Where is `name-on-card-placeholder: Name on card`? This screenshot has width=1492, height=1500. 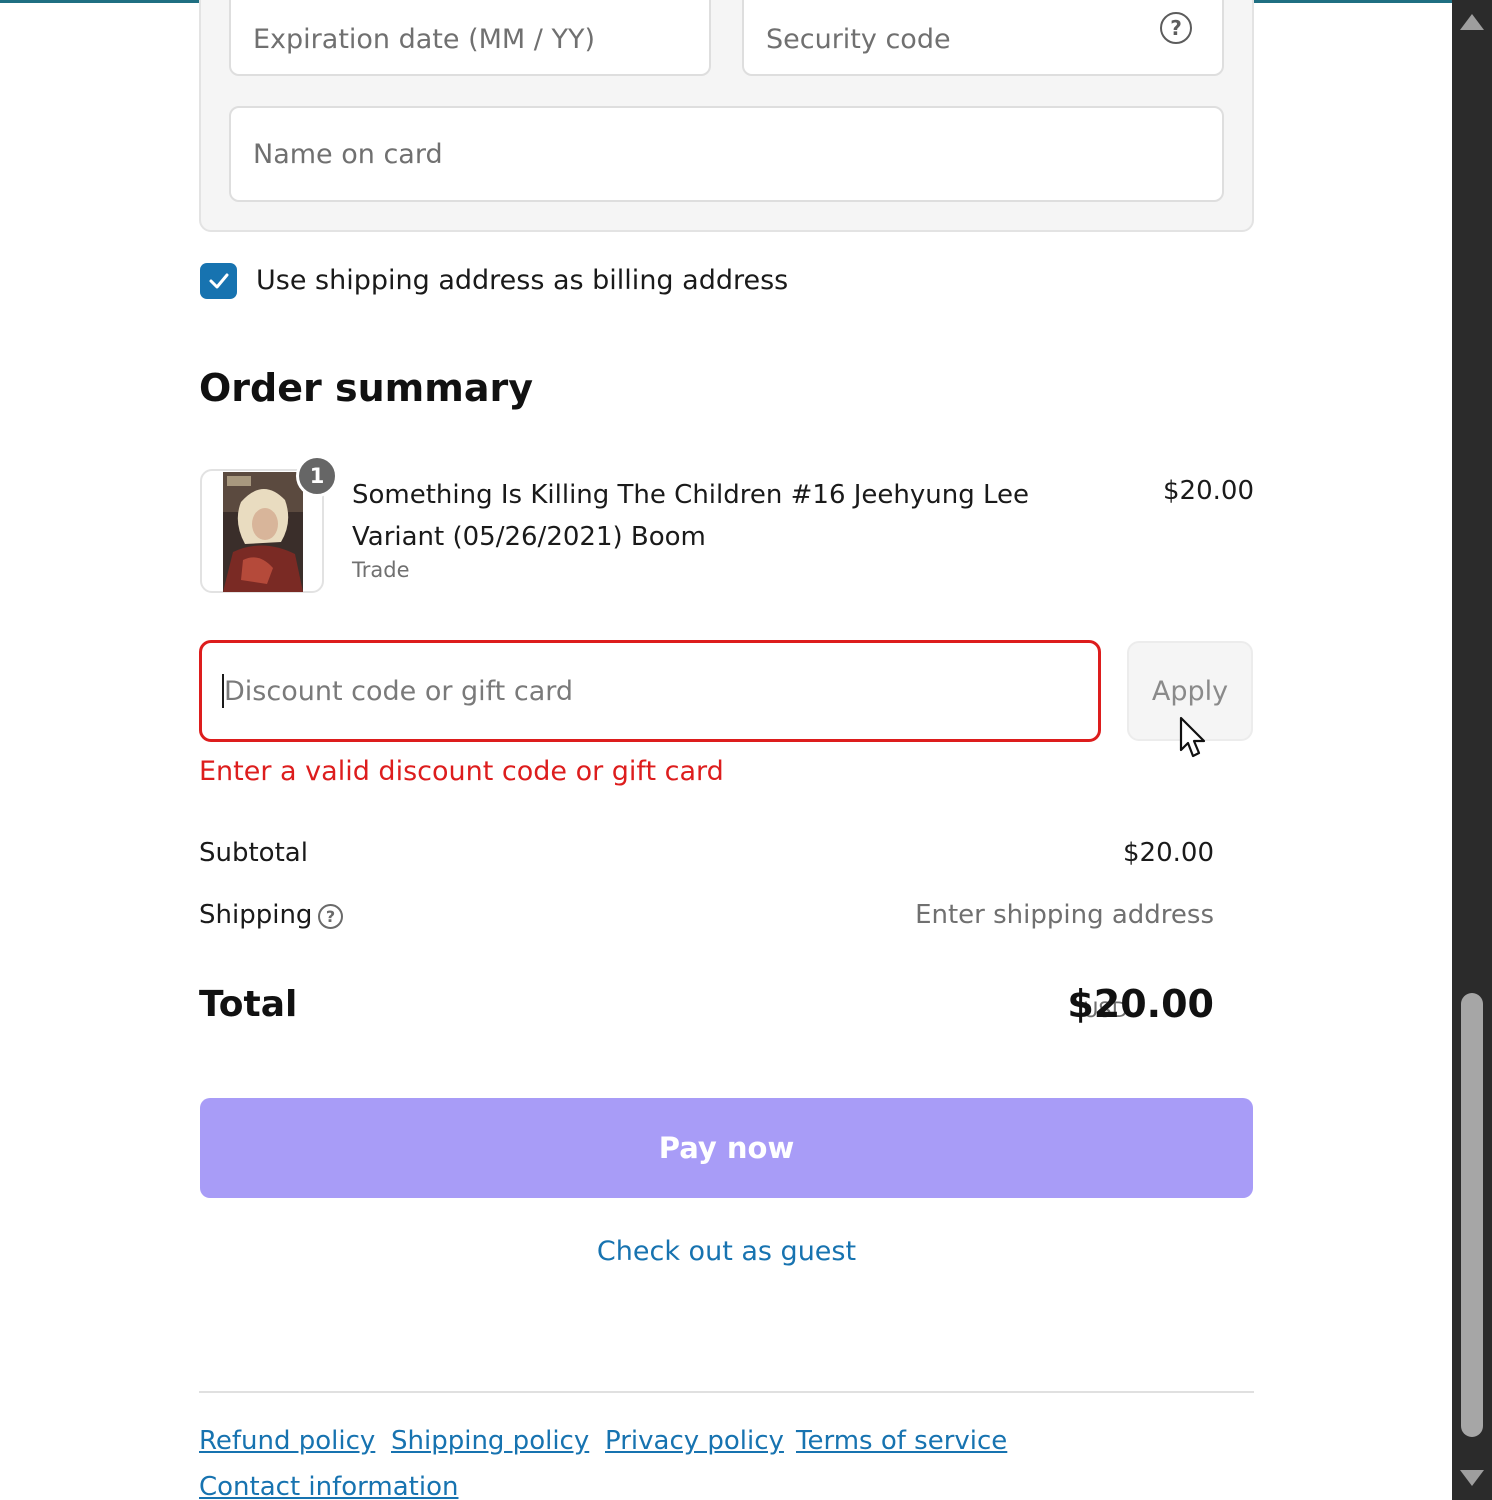
name-on-card-placeholder: Name on card is located at coordinates (348, 154).